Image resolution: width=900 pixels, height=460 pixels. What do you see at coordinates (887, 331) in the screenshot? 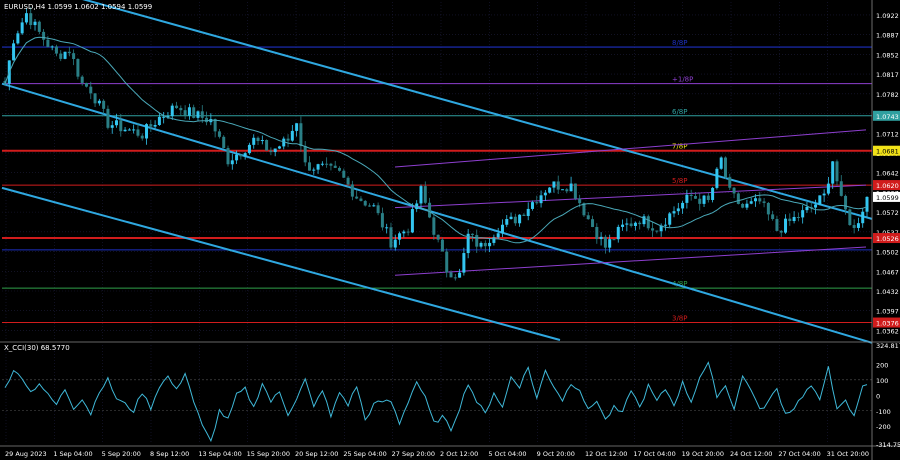
I see `price-tick-label: 1.0362` at bounding box center [887, 331].